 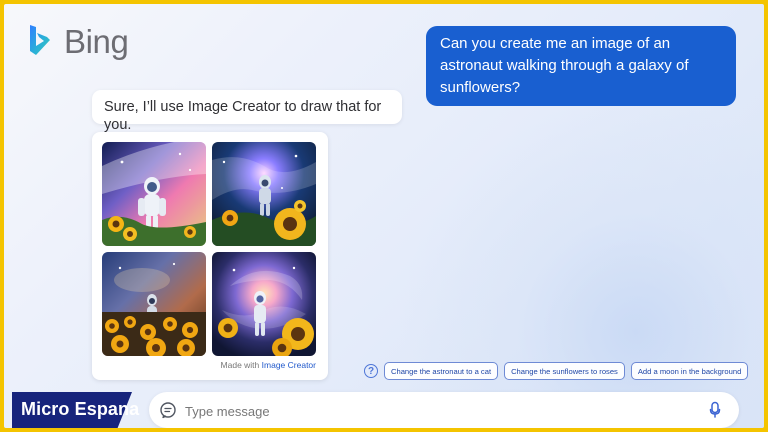 What do you see at coordinates (40, 40) in the screenshot?
I see `bing-logo-icon` at bounding box center [40, 40].